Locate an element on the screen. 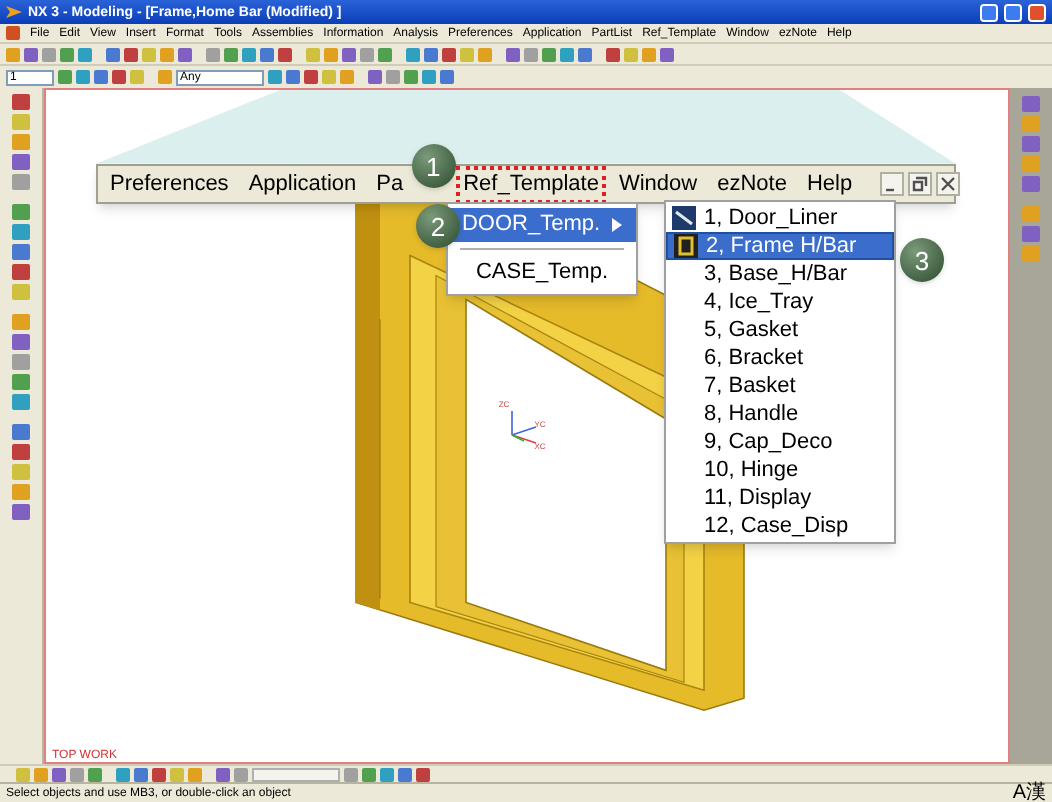 The width and height of the screenshot is (1052, 802). menu-item: CASE_Temp. is located at coordinates (542, 273).